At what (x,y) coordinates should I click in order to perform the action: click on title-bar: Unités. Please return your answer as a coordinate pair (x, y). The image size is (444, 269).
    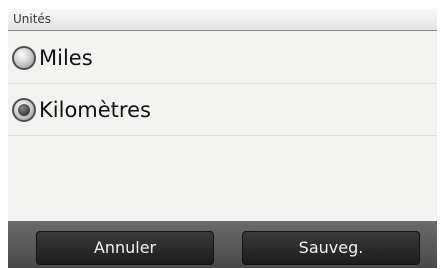
    Looking at the image, I should click on (222, 20).